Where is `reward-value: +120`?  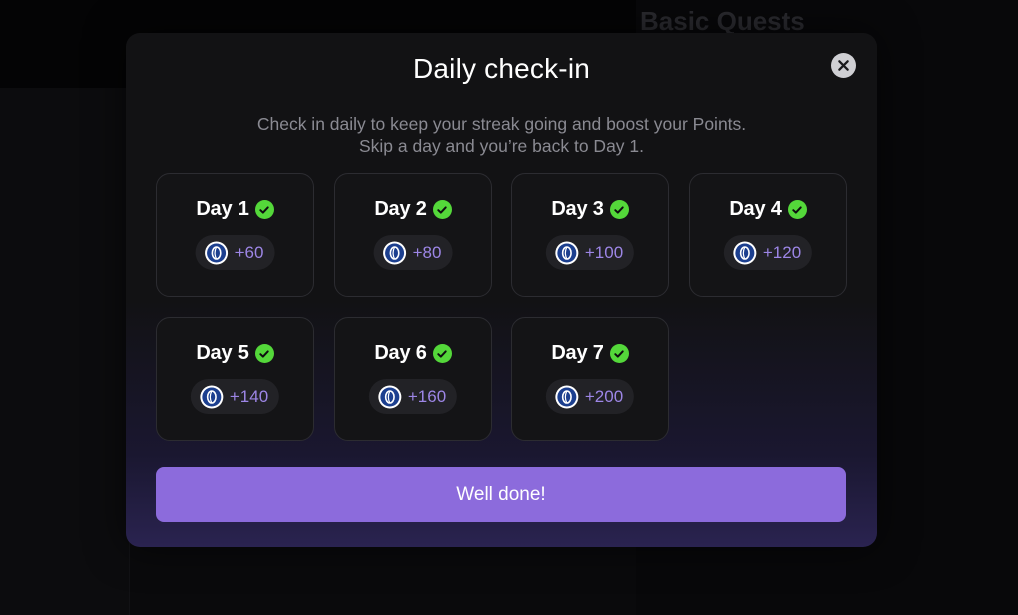
reward-value: +120 is located at coordinates (782, 252).